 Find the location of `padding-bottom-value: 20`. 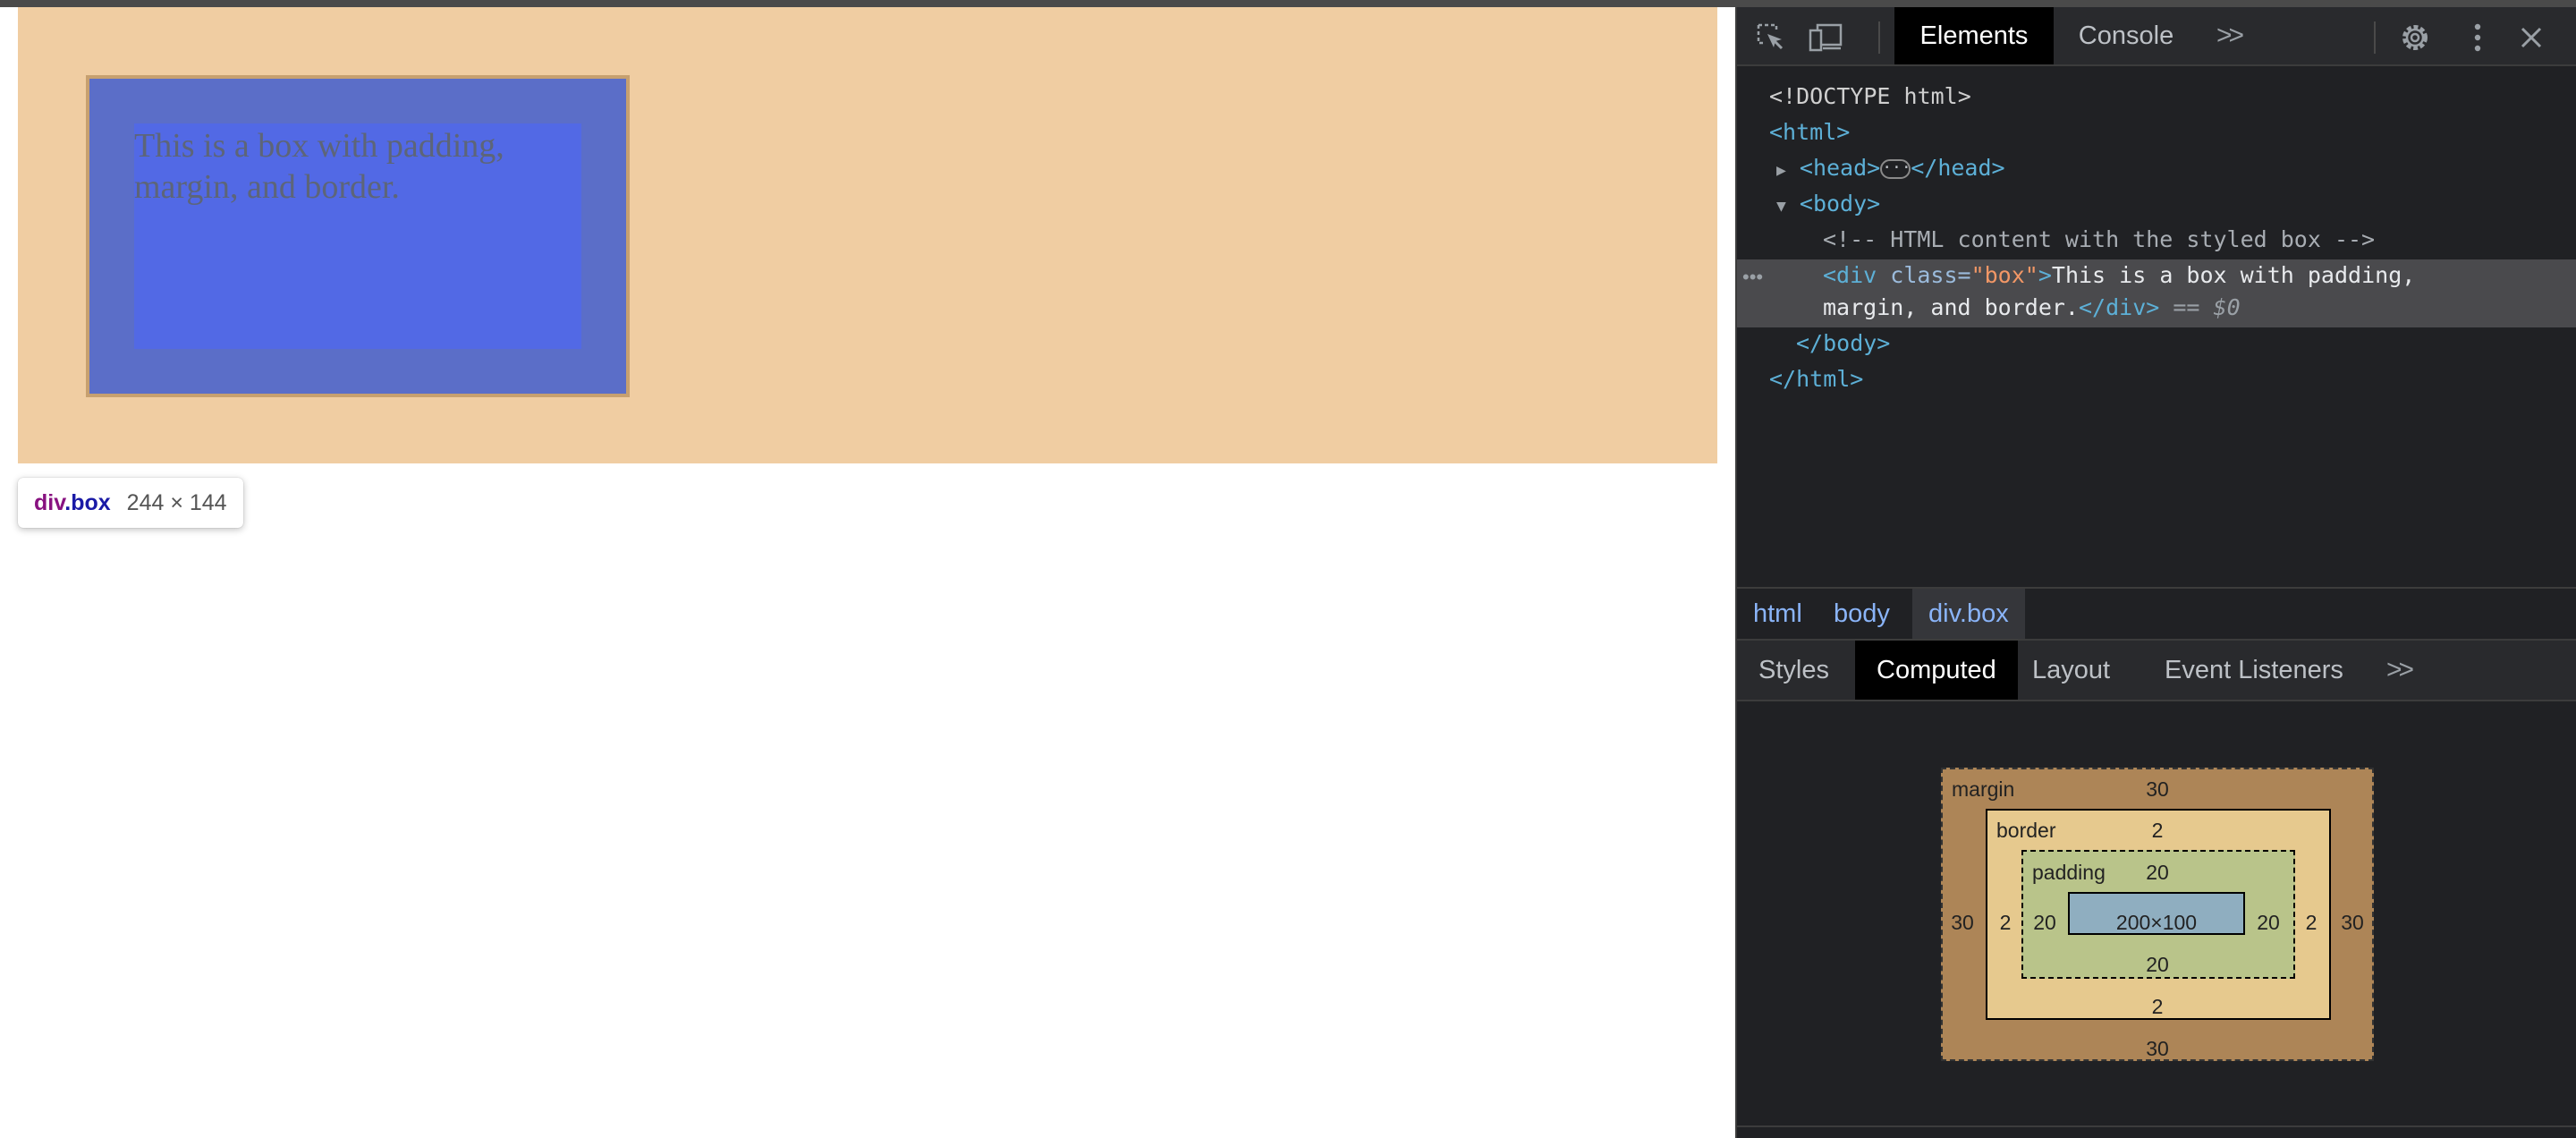

padding-bottom-value: 20 is located at coordinates (2157, 964).